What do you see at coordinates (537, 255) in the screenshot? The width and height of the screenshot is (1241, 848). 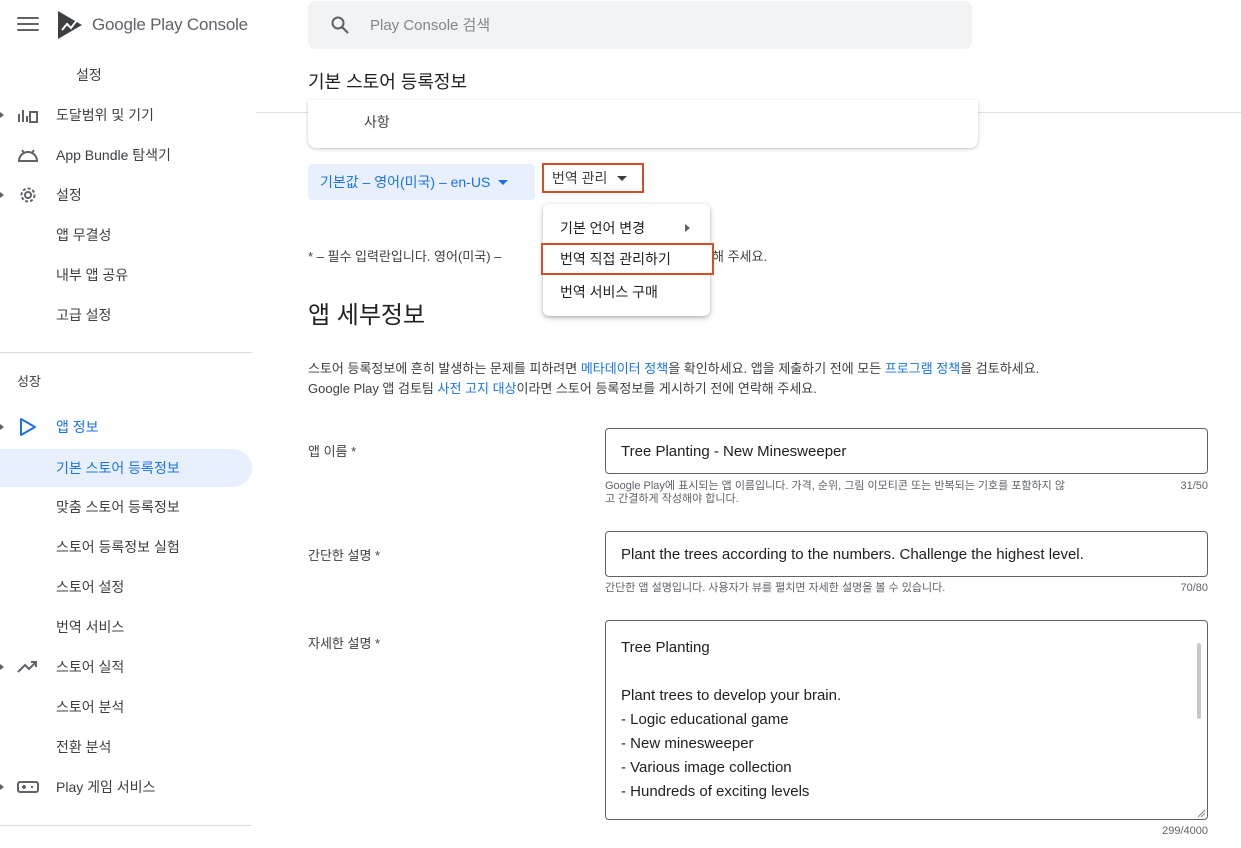 I see `required-fields-note: * – 필수 입력란입니다. 영어(미국) – 해 주세요.` at bounding box center [537, 255].